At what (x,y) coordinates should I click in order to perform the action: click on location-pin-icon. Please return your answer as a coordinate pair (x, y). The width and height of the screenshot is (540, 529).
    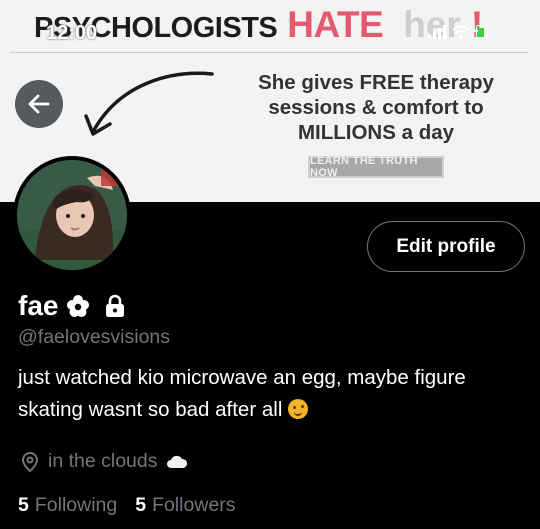
    Looking at the image, I should click on (30, 461).